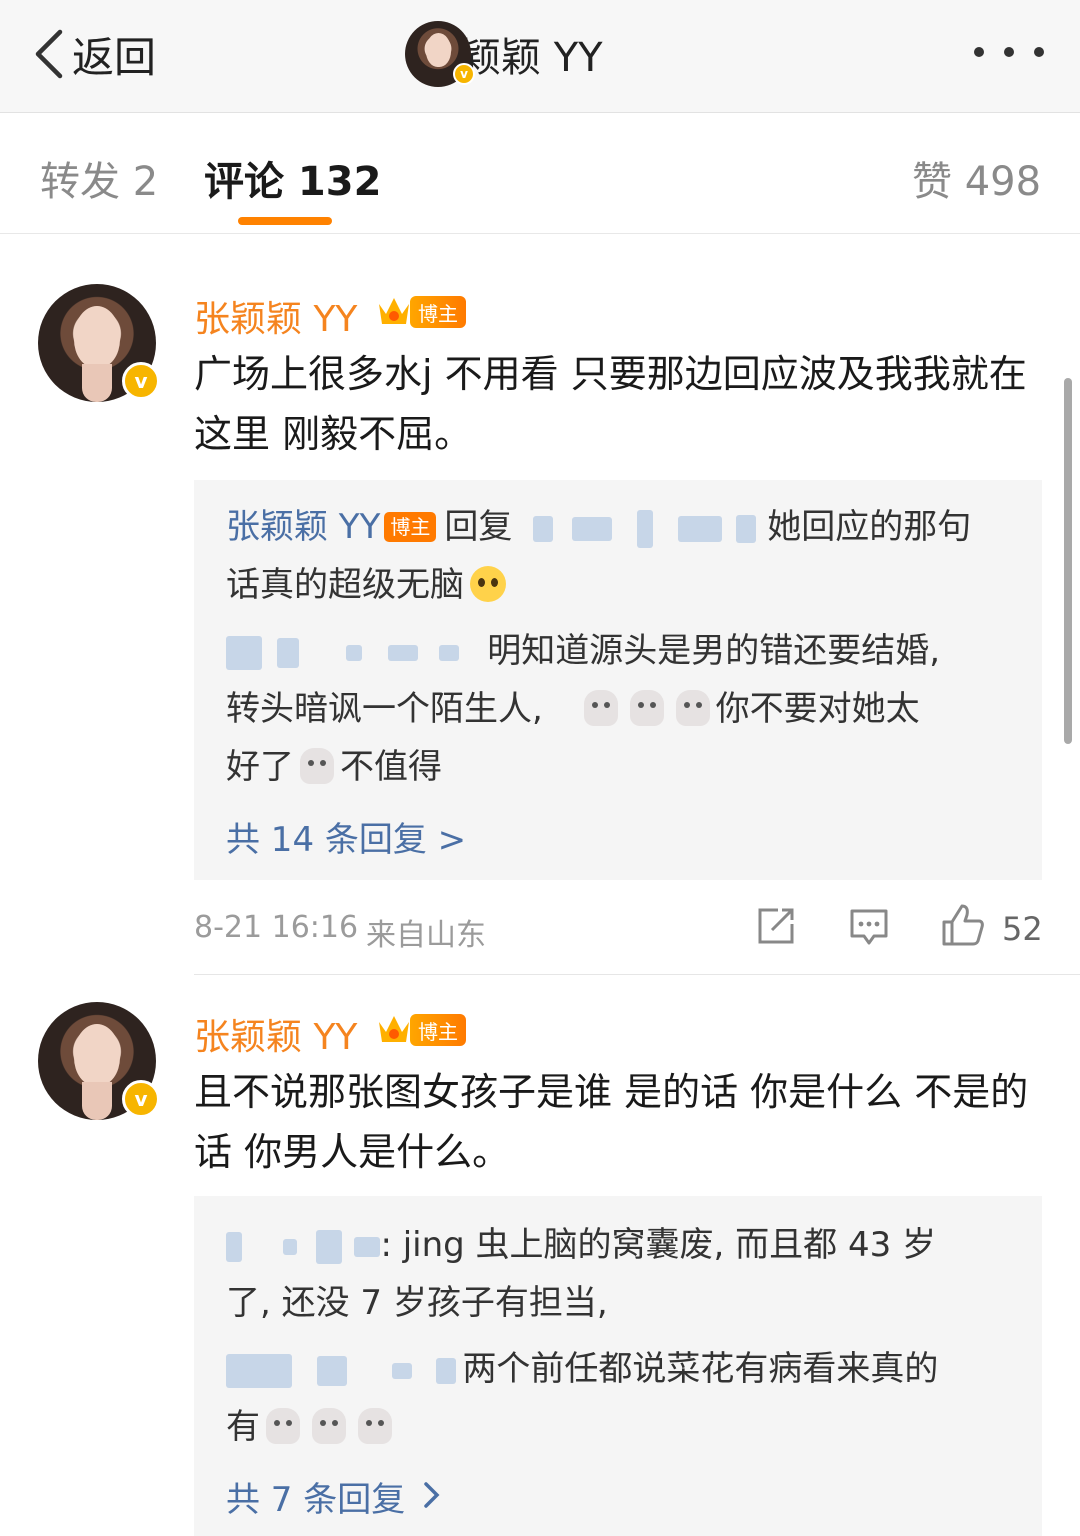 Image resolution: width=1080 pixels, height=1536 pixels. I want to click on back-label: 返回, so click(114, 57).